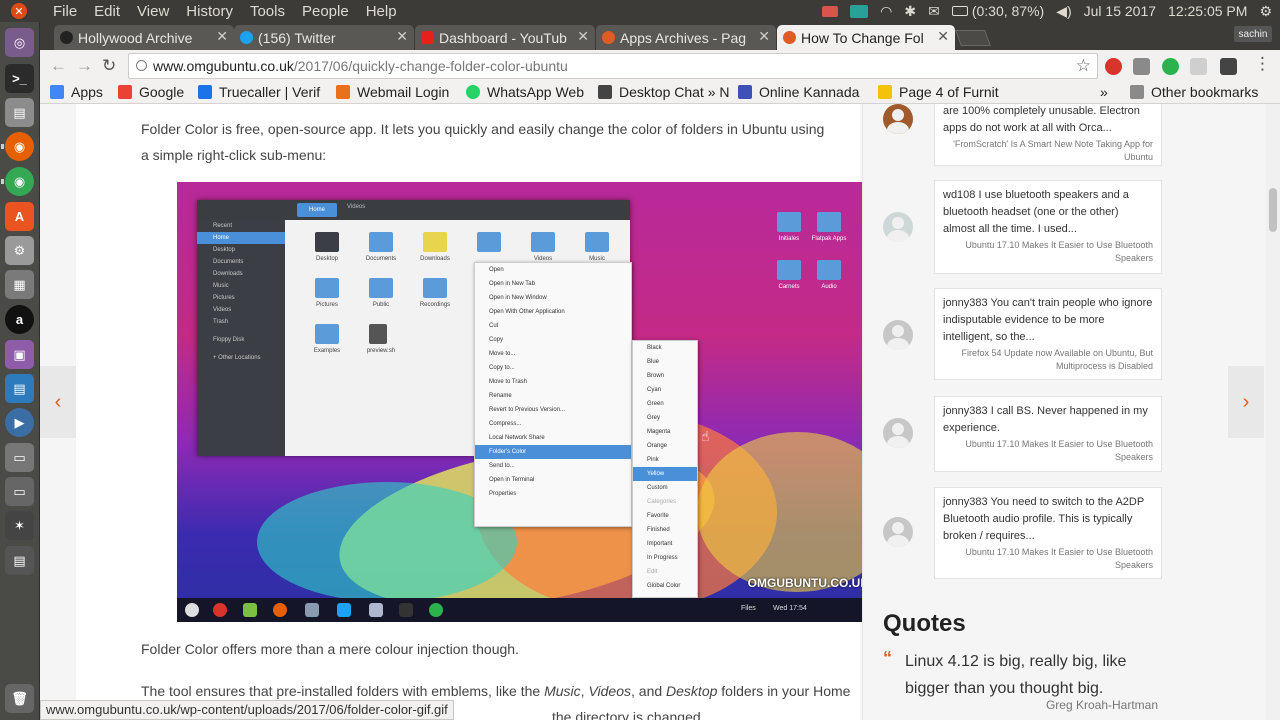 This screenshot has width=1280, height=720. What do you see at coordinates (1273, 412) in the screenshot?
I see `page-scrollbar` at bounding box center [1273, 412].